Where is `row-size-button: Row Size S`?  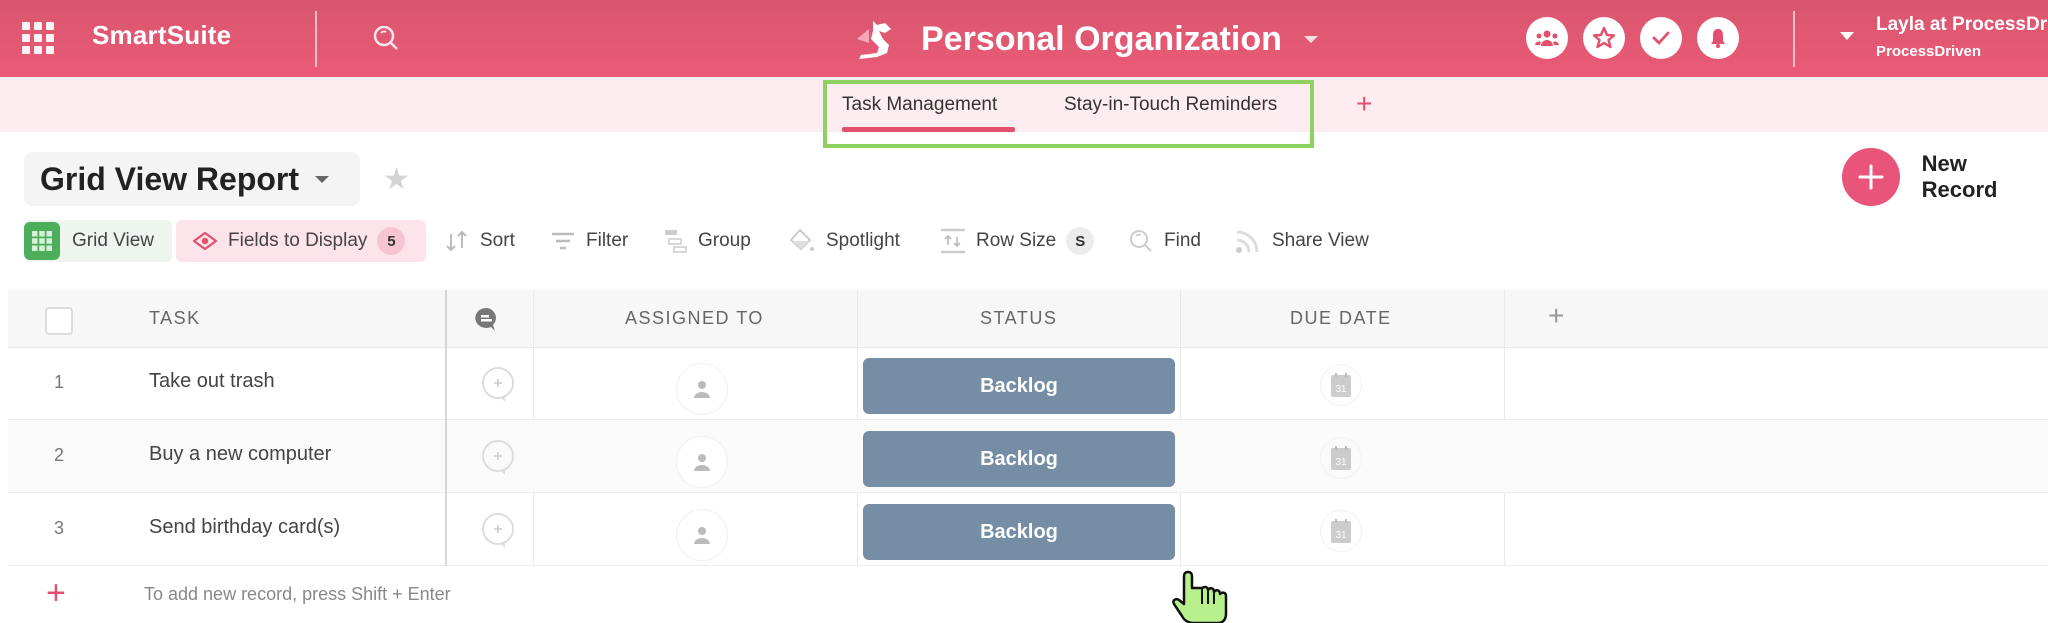
row-size-button: Row Size S is located at coordinates (1017, 241).